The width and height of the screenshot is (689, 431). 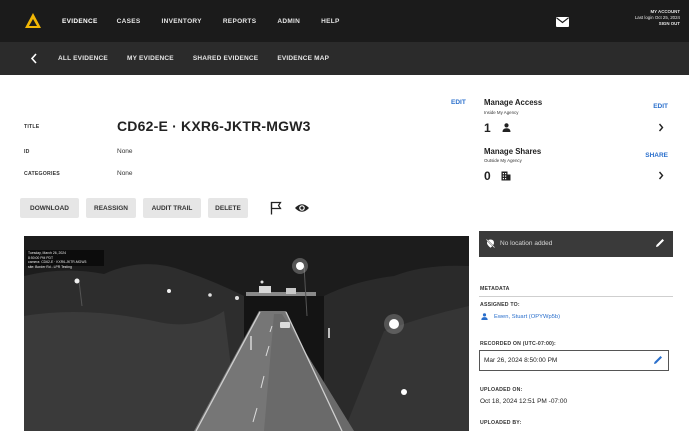 I want to click on flag-icon, so click(x=276, y=208).